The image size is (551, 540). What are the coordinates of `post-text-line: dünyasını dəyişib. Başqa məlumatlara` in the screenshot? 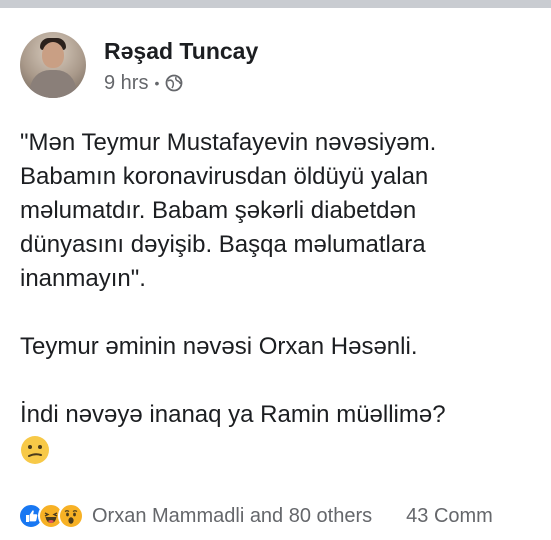 It's located at (223, 244).